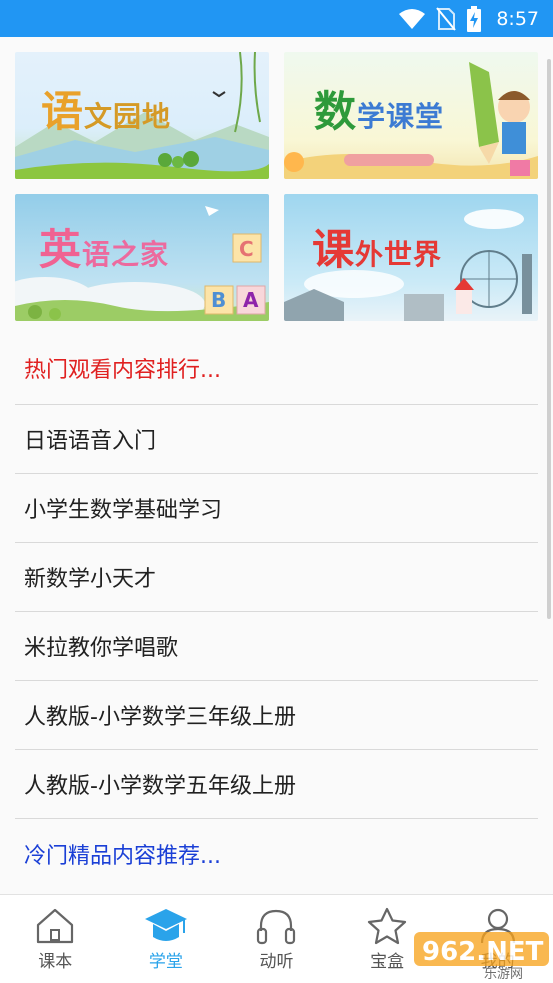 The height and width of the screenshot is (983, 553). Describe the element at coordinates (106, 111) in the screenshot. I see `banner-chinese-title: 语文园地` at that location.